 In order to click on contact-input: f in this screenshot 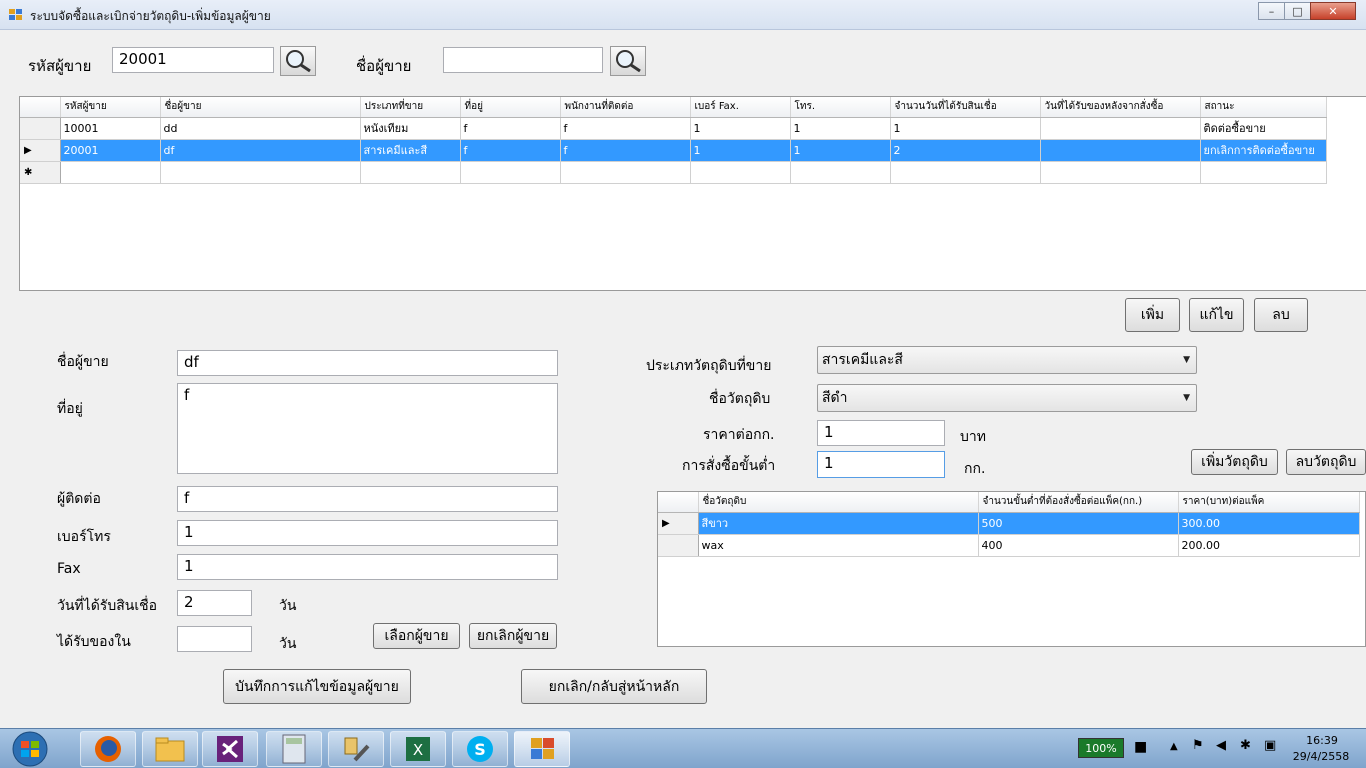, I will do `click(367, 499)`.